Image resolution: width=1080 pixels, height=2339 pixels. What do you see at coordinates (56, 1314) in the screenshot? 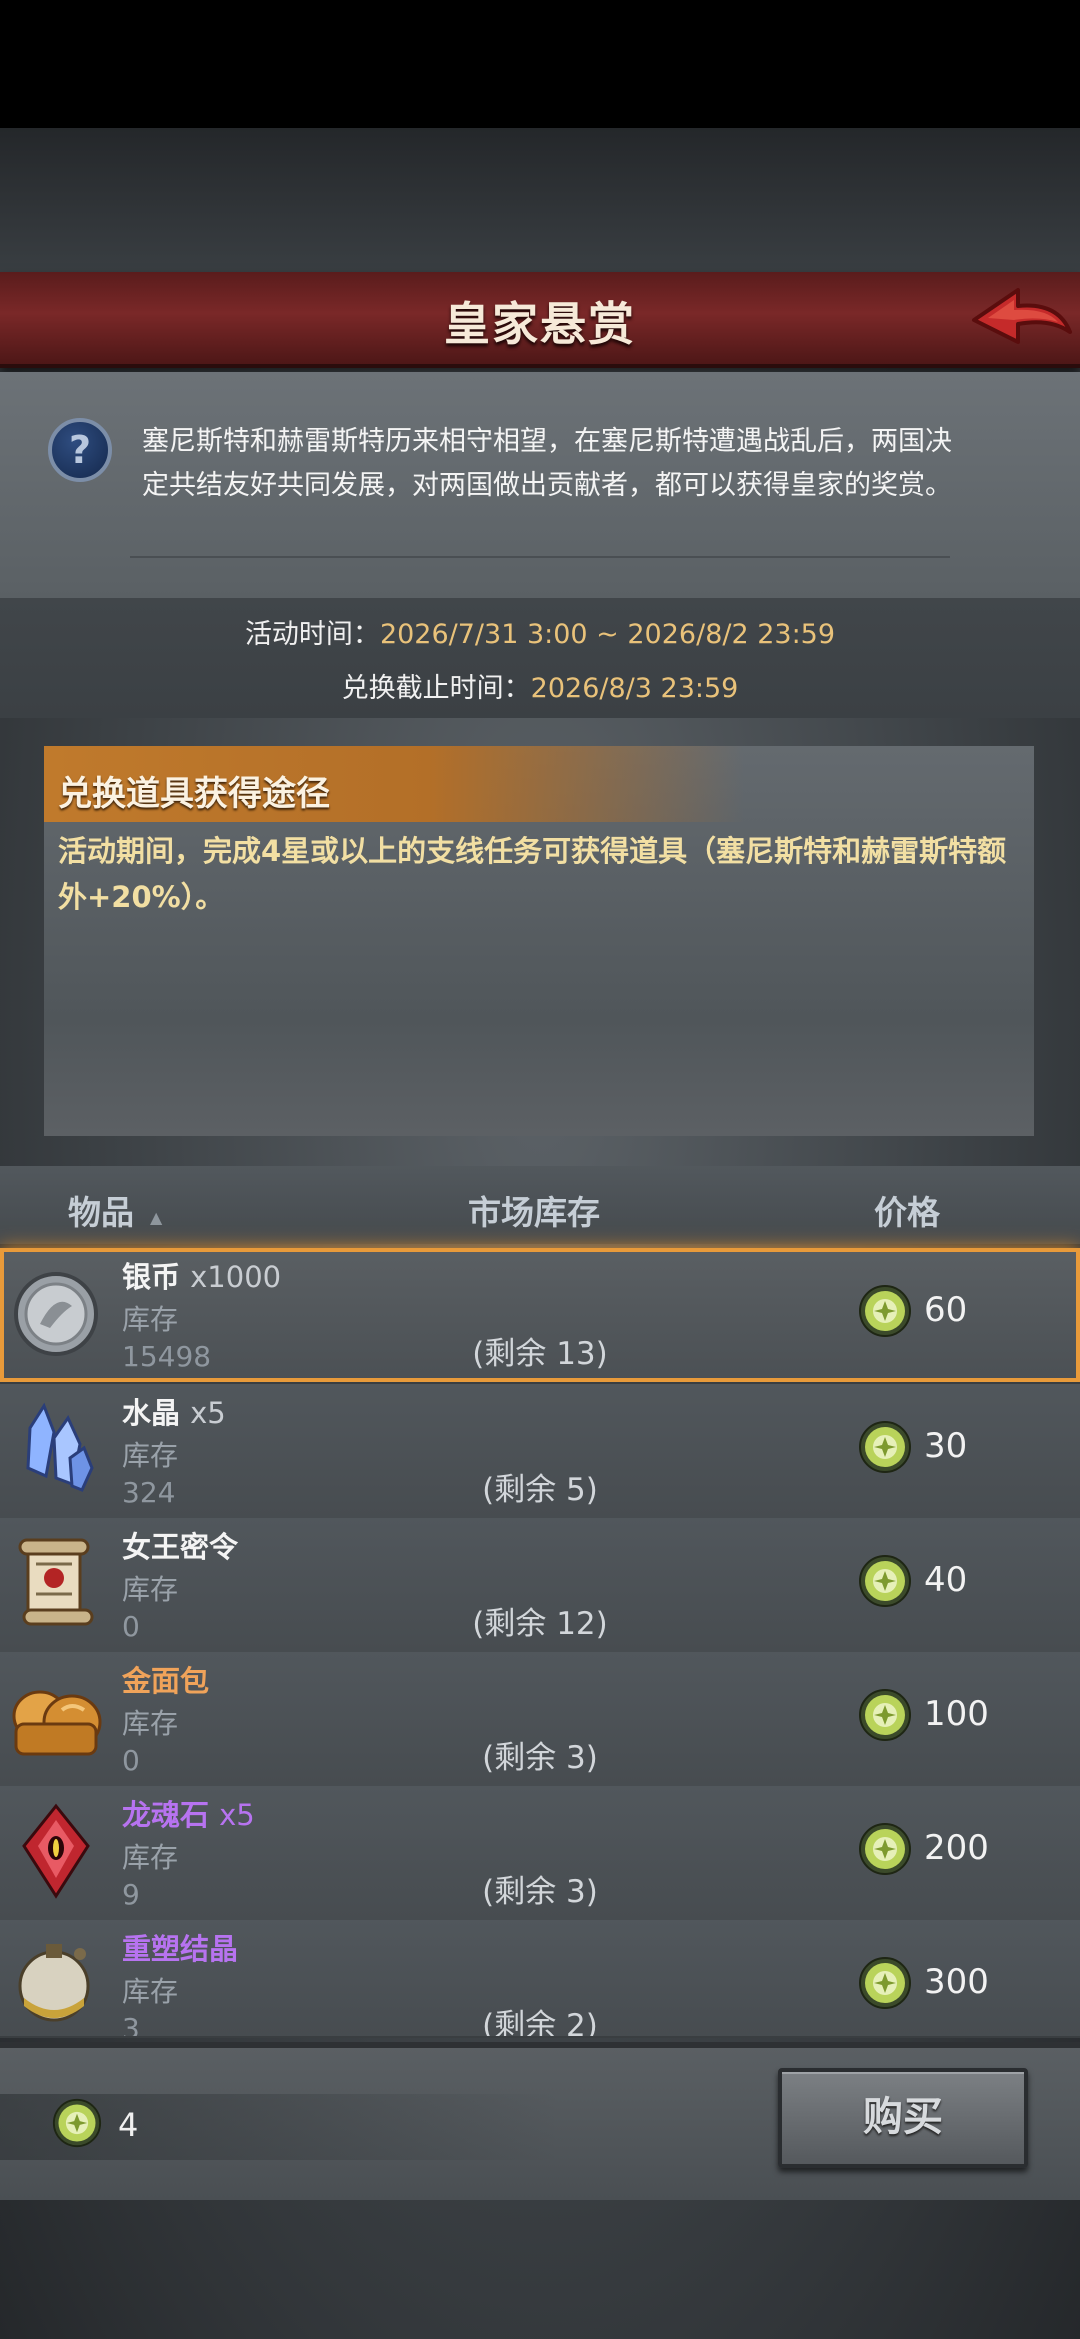
I see `silver-coin-icon` at bounding box center [56, 1314].